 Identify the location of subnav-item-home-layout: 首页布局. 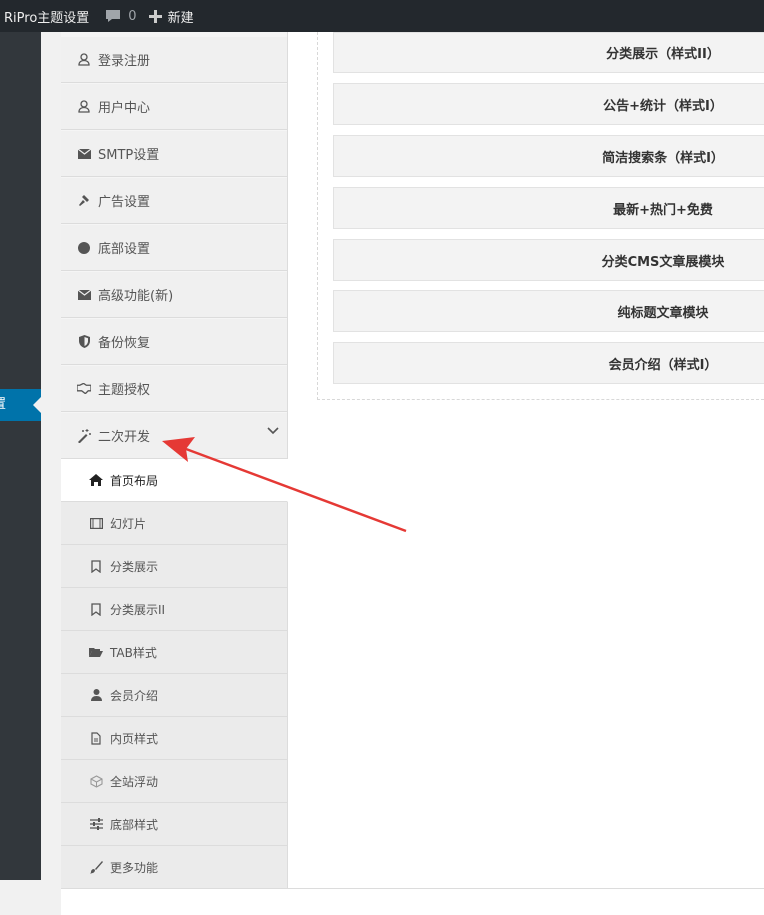
(174, 480).